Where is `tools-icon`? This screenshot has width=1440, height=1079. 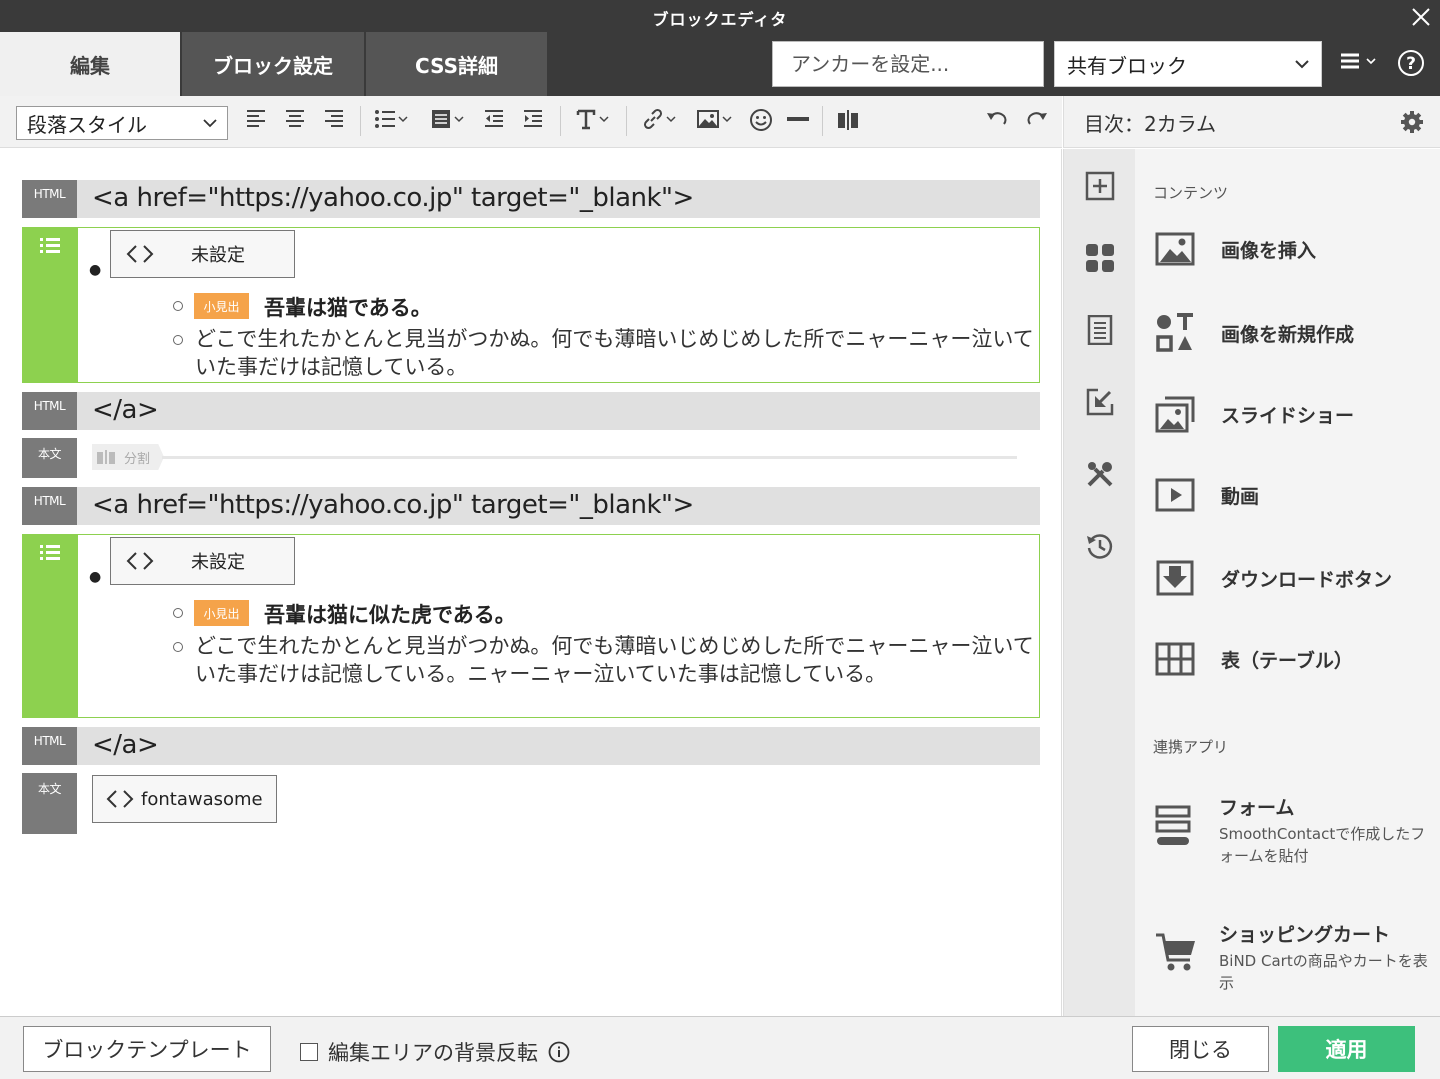 tools-icon is located at coordinates (1100, 474).